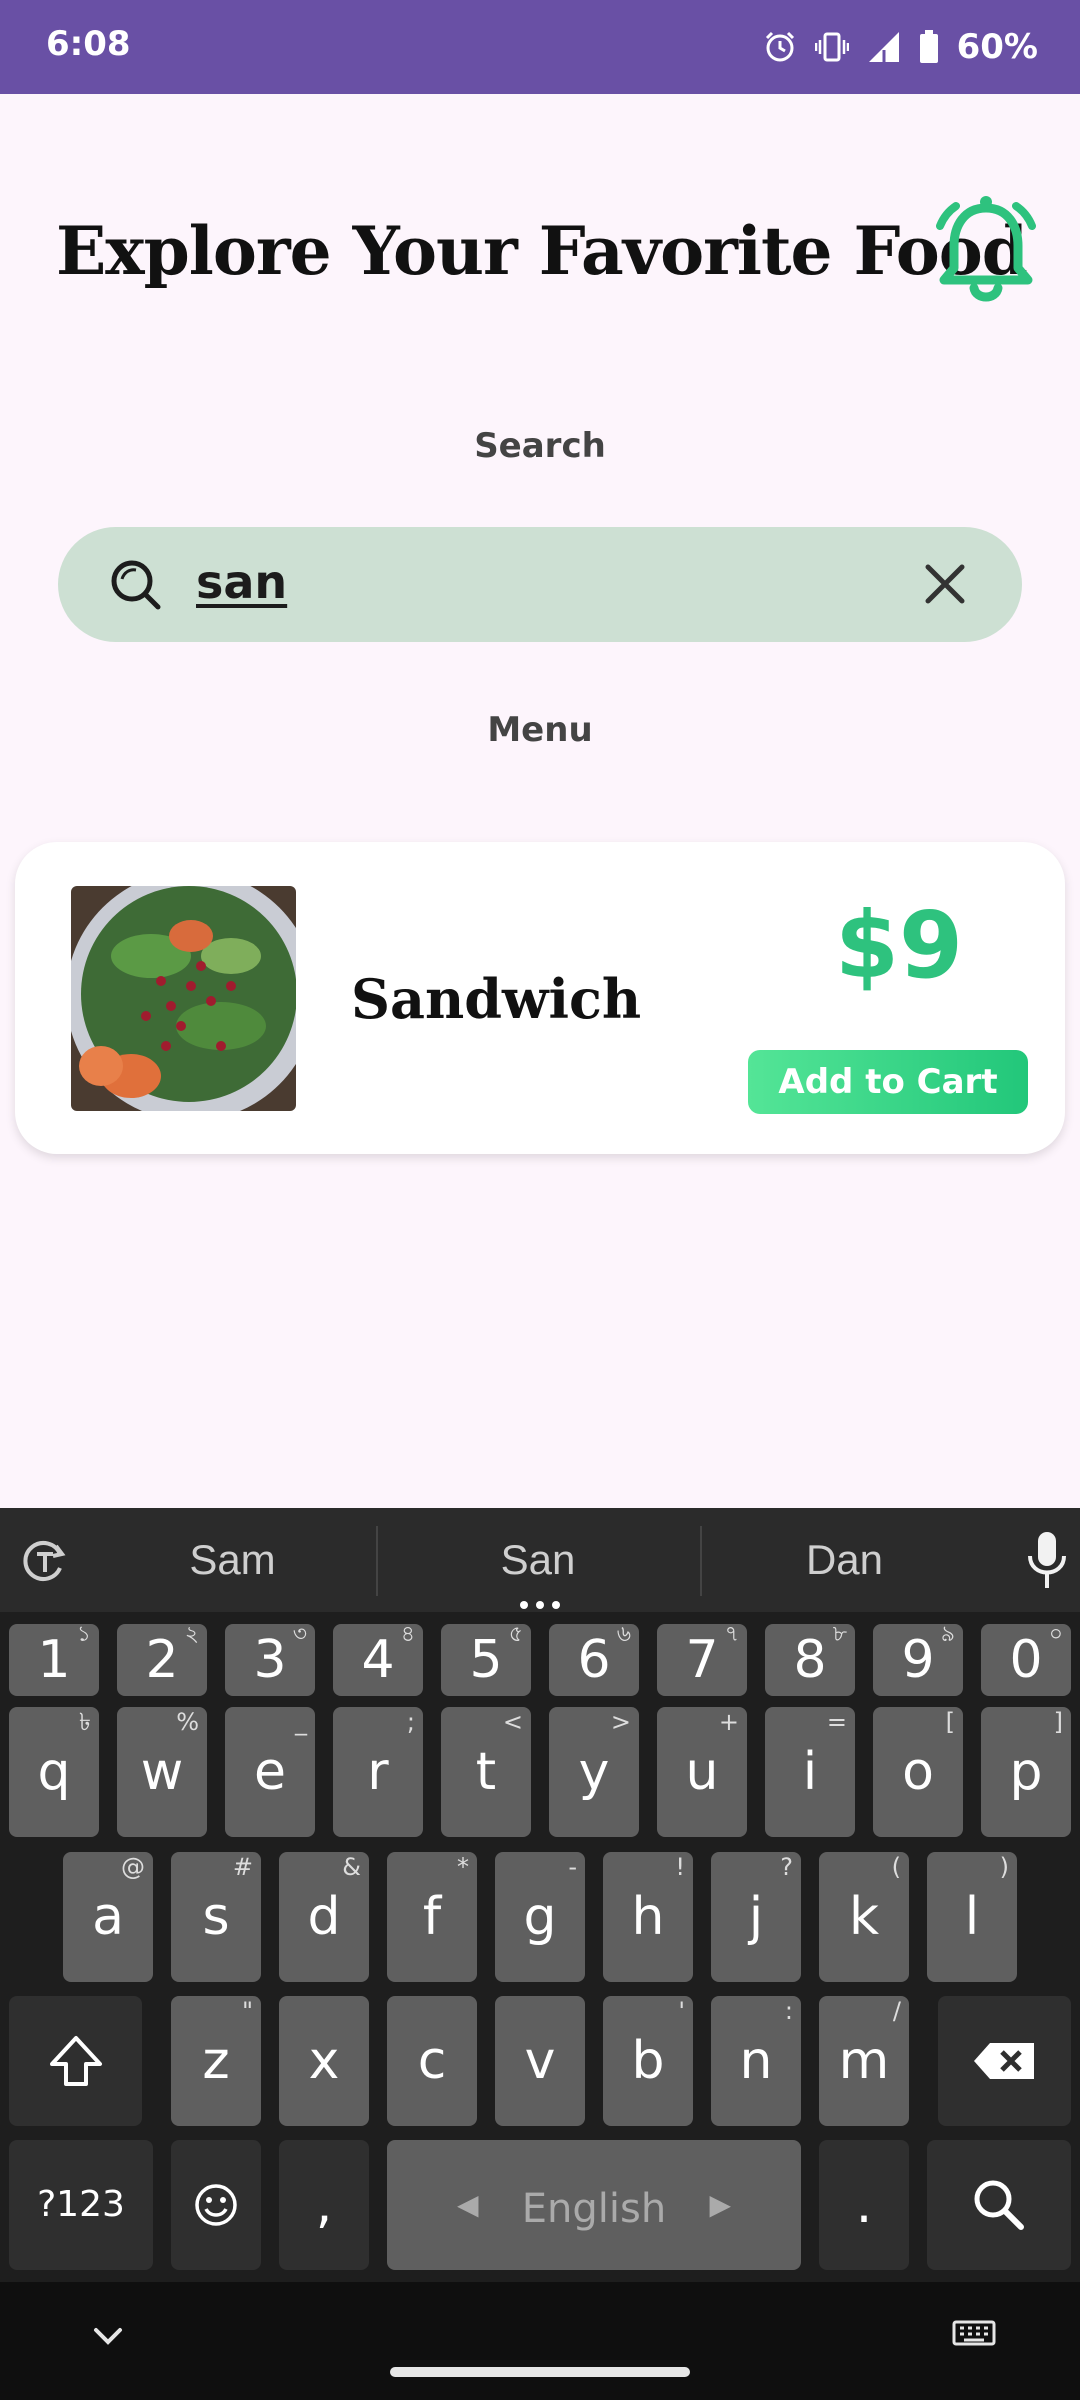  What do you see at coordinates (54, 1659) in the screenshot?
I see `key-1: 1১` at bounding box center [54, 1659].